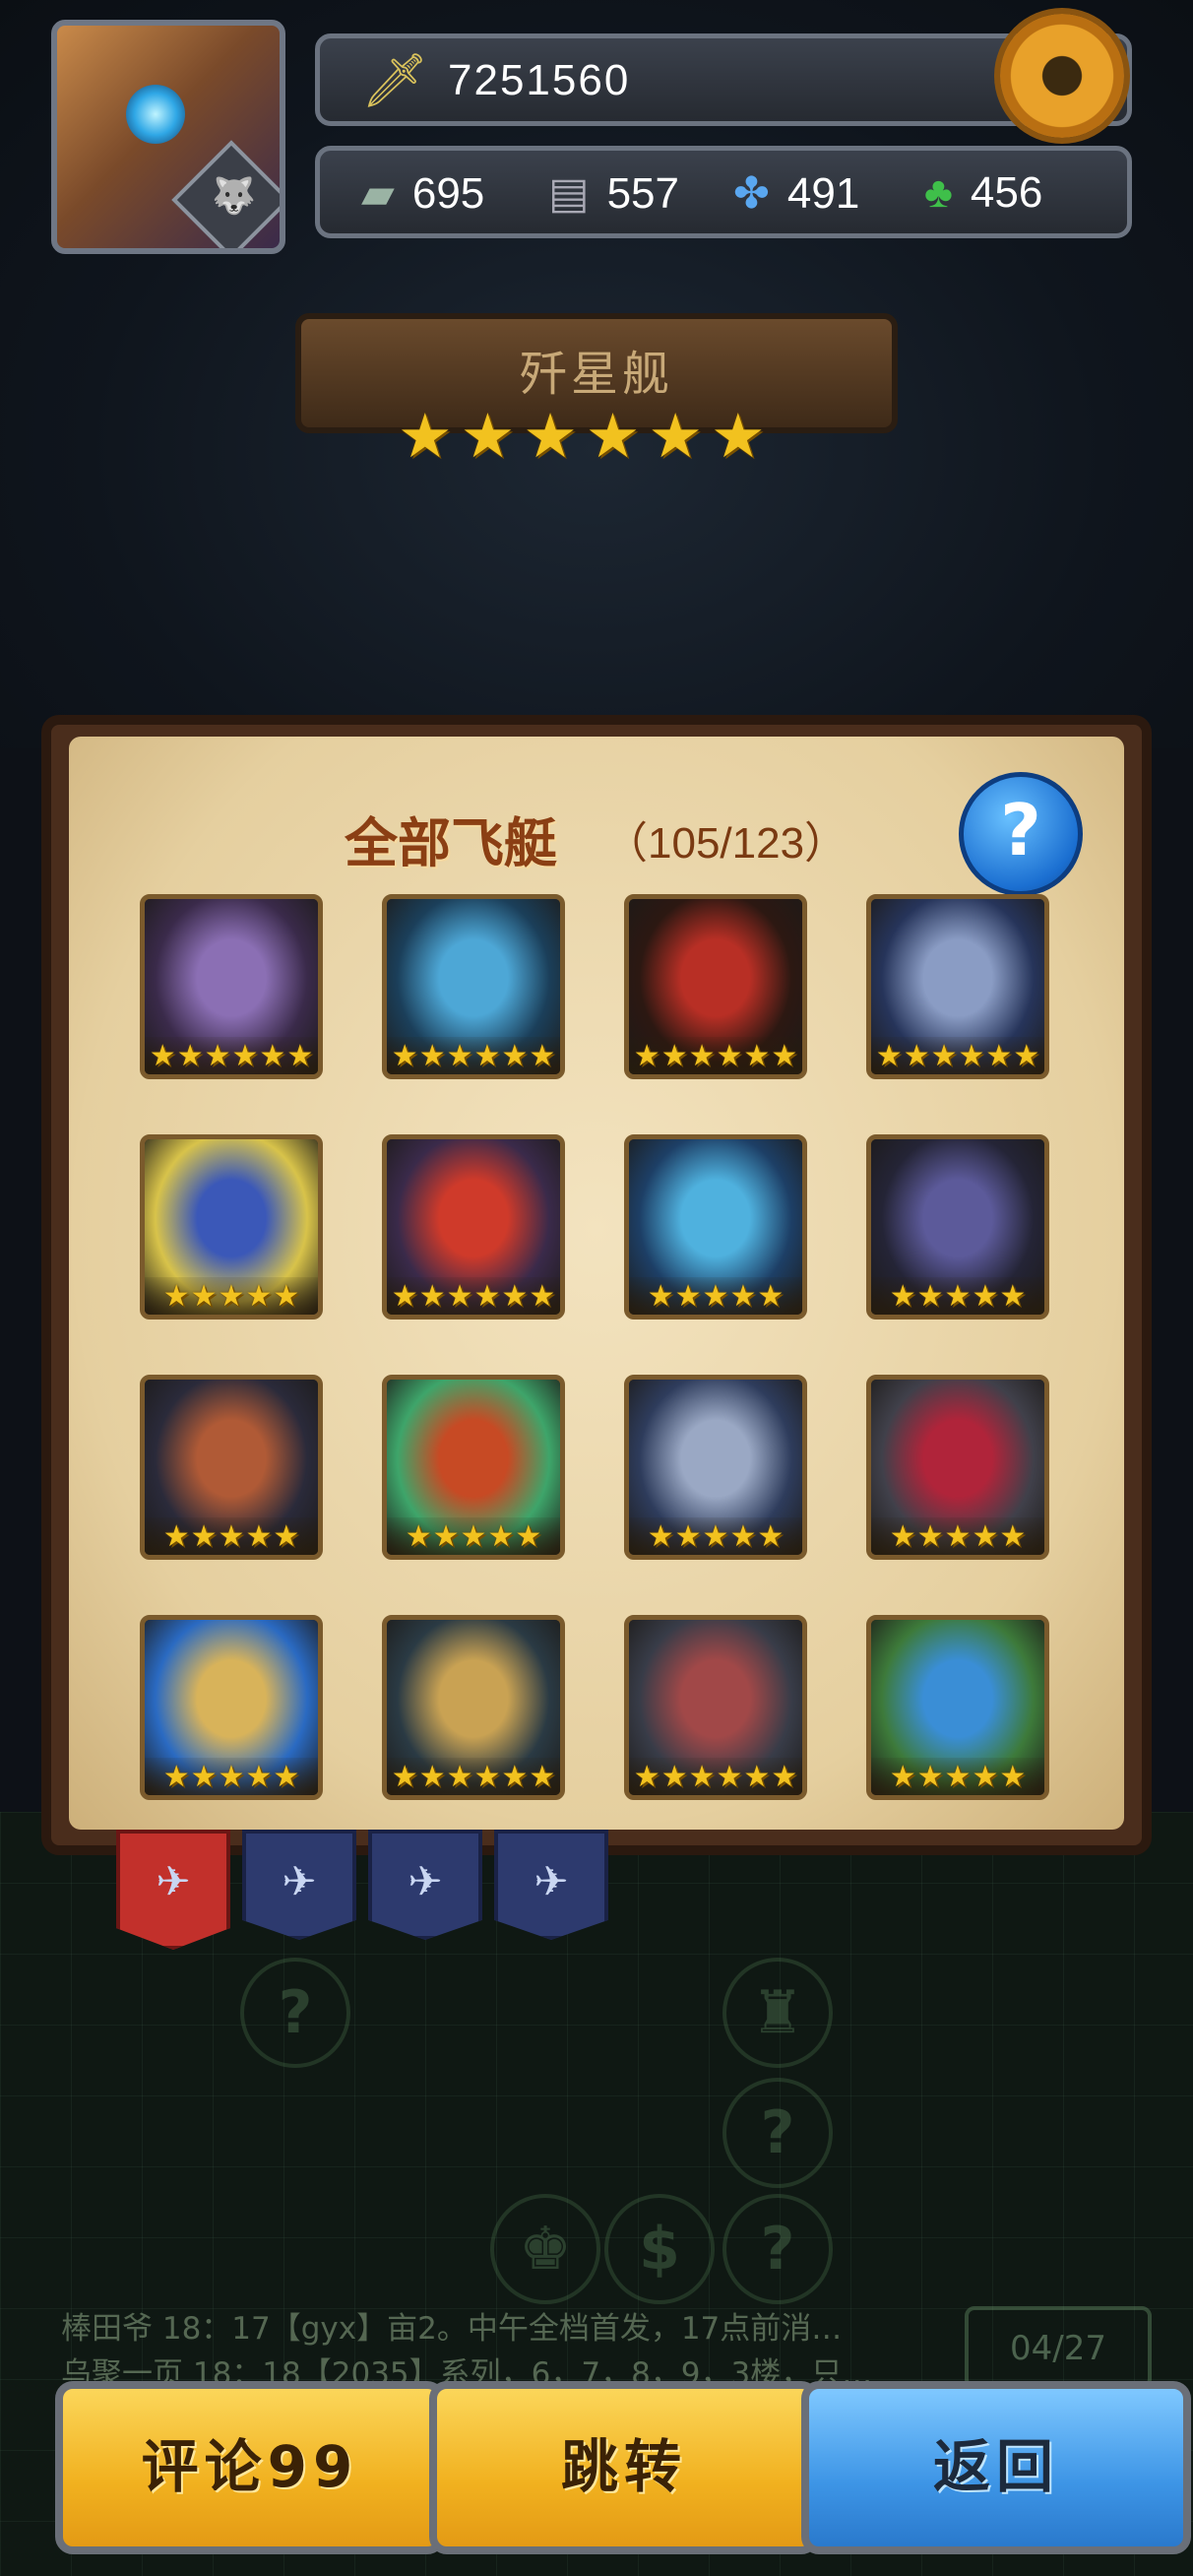 Image resolution: width=1193 pixels, height=2576 pixels. Describe the element at coordinates (422, 193) in the screenshot. I see `resource-tank: ▰ 695` at that location.